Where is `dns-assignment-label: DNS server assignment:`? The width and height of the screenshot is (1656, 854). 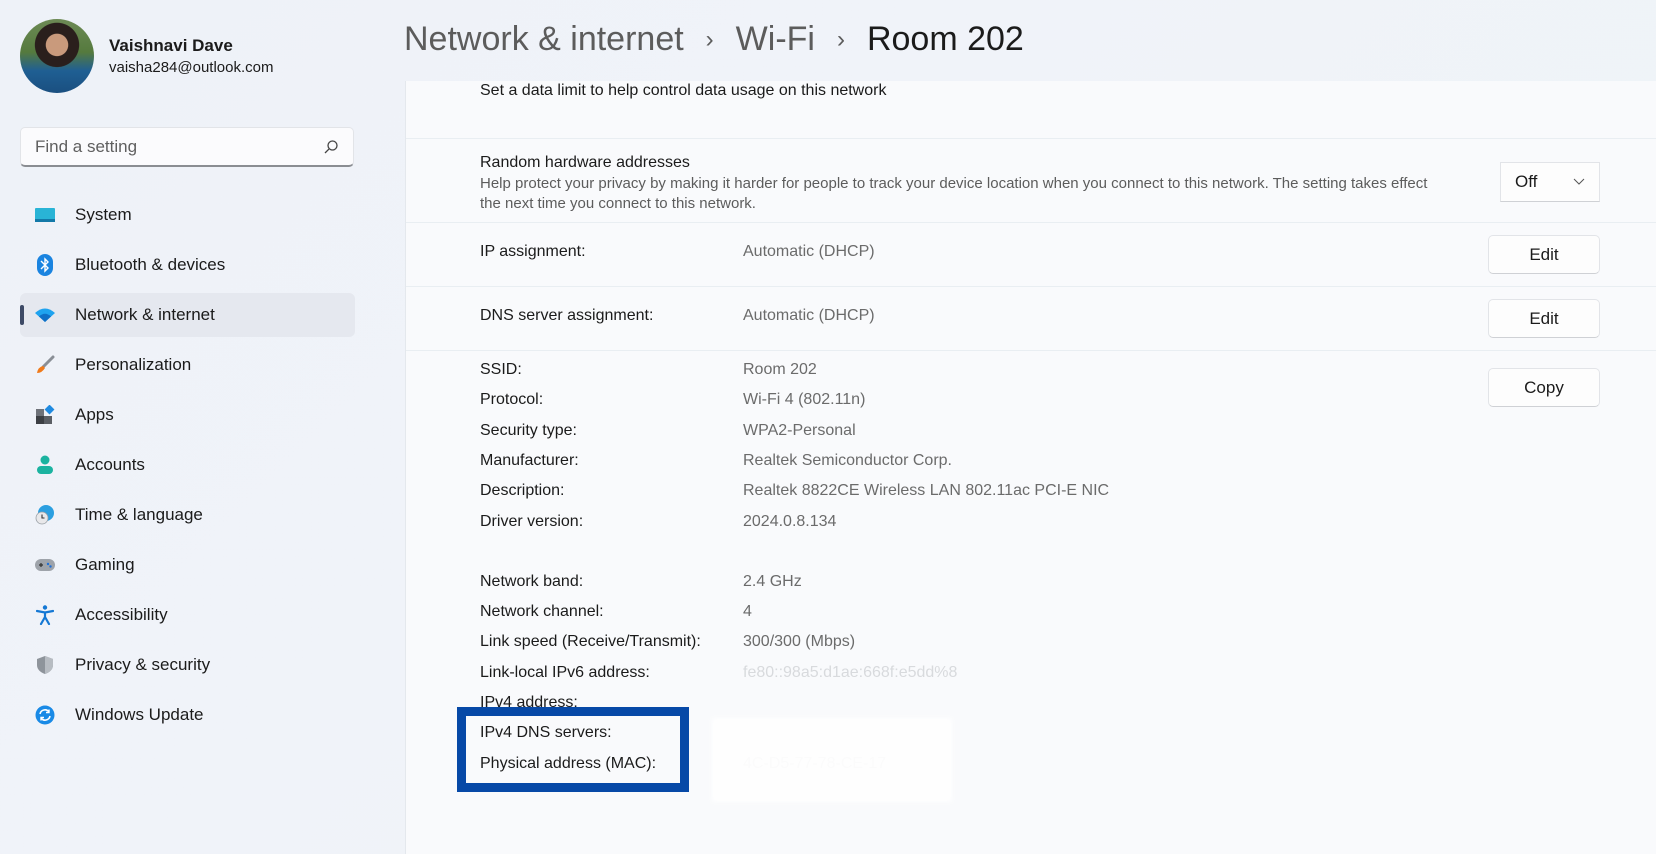
dns-assignment-label: DNS server assignment: is located at coordinates (567, 315).